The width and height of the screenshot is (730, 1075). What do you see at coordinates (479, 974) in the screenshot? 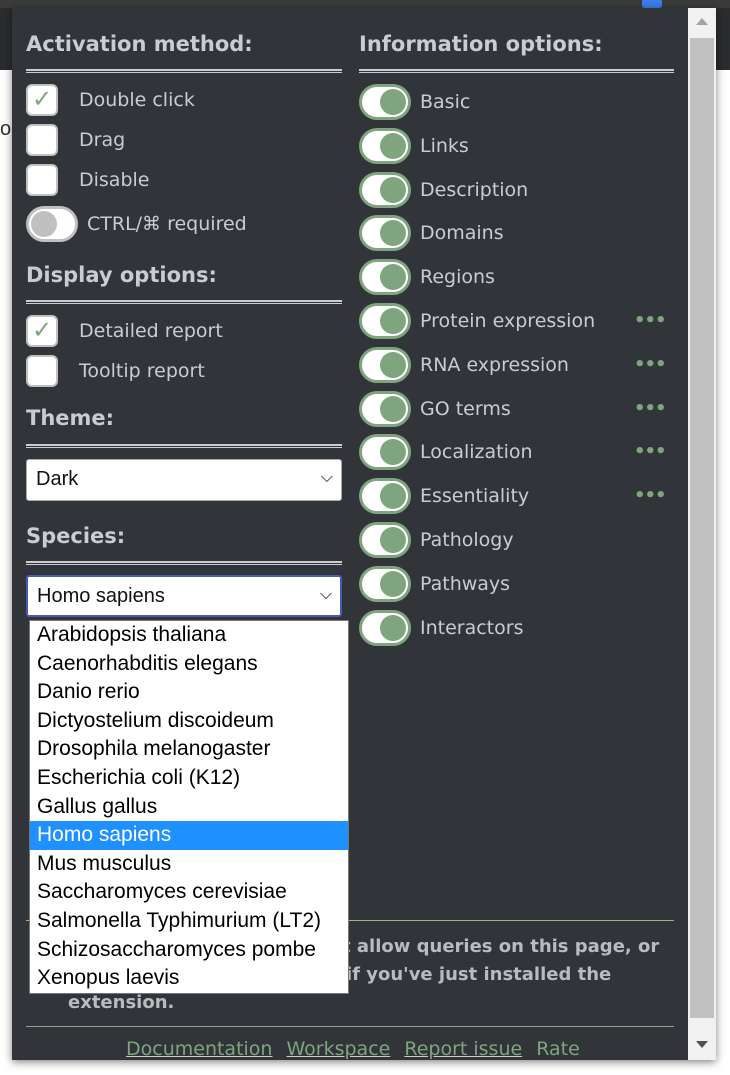
I see `message-line: if you've just installed the` at bounding box center [479, 974].